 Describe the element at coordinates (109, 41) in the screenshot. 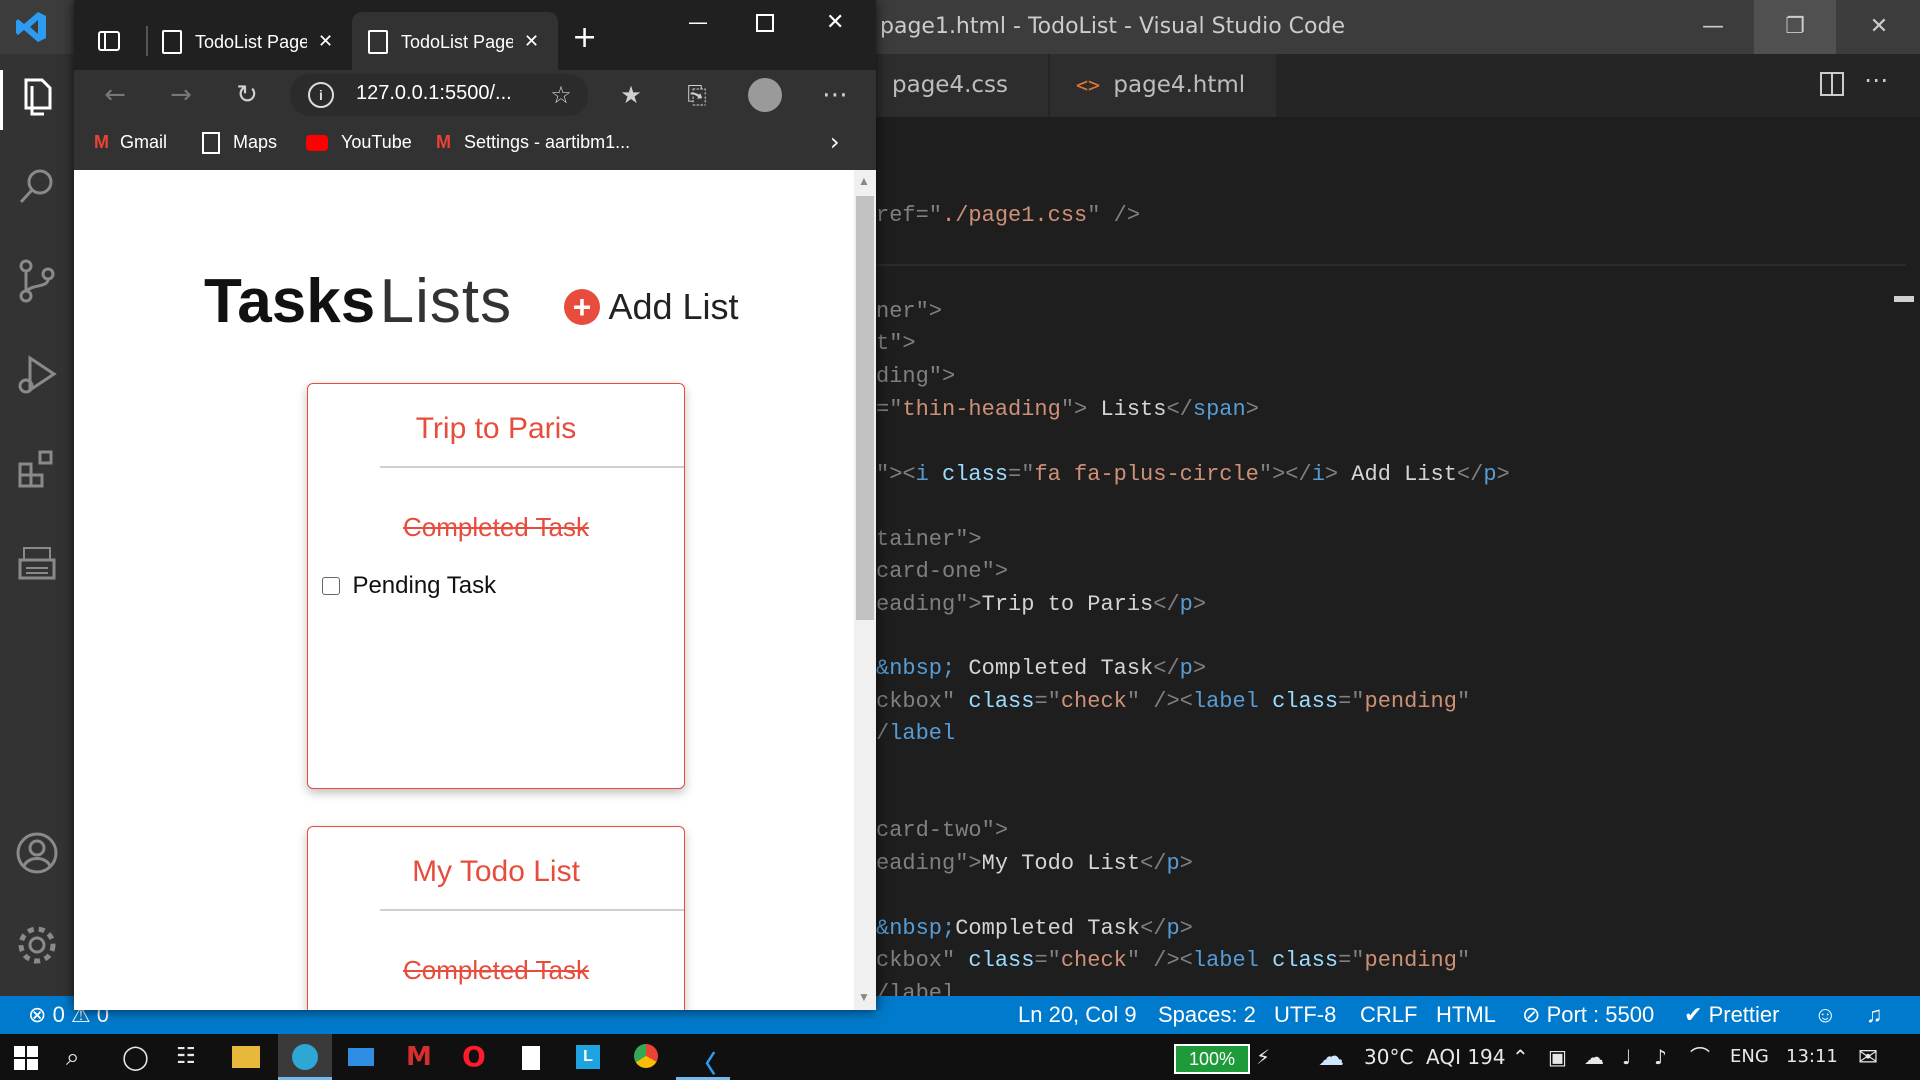

I see `tab-actions-icon` at that location.